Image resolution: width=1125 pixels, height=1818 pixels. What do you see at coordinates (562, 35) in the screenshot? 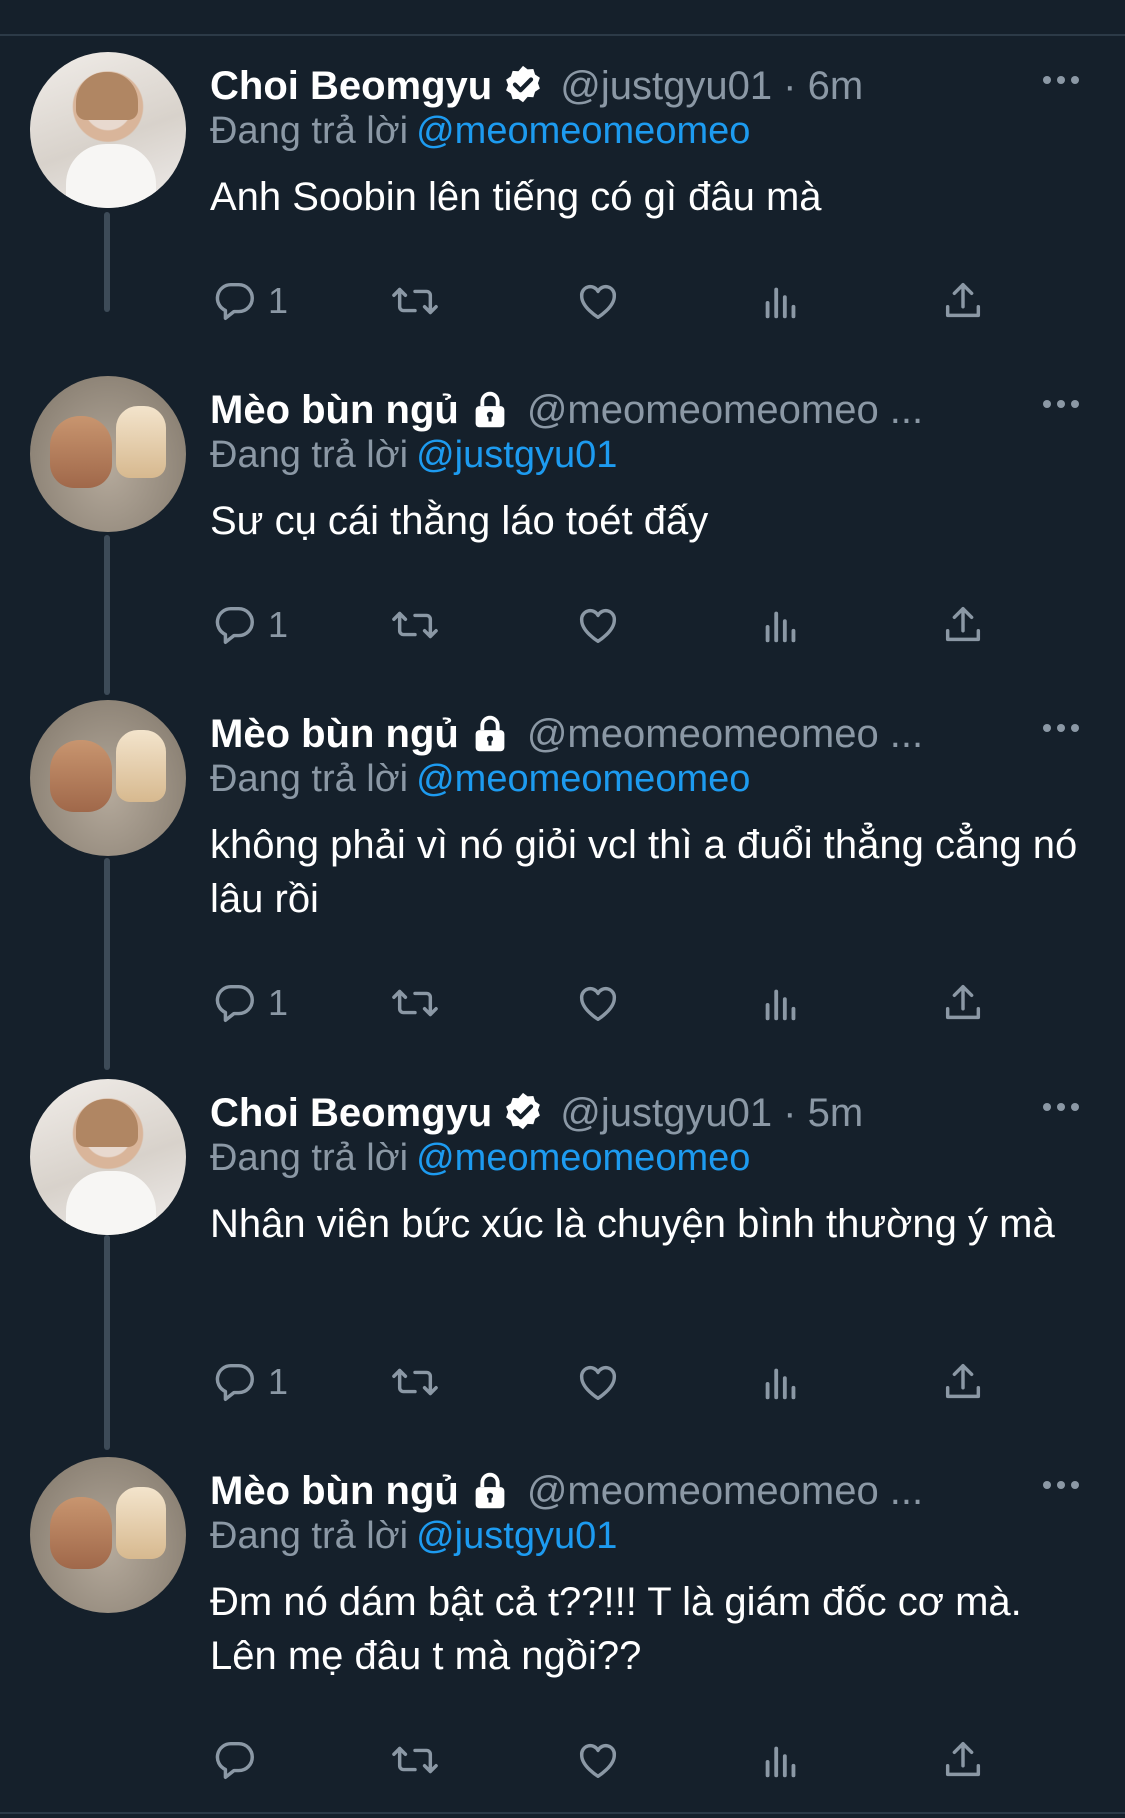
I see `top-divider` at bounding box center [562, 35].